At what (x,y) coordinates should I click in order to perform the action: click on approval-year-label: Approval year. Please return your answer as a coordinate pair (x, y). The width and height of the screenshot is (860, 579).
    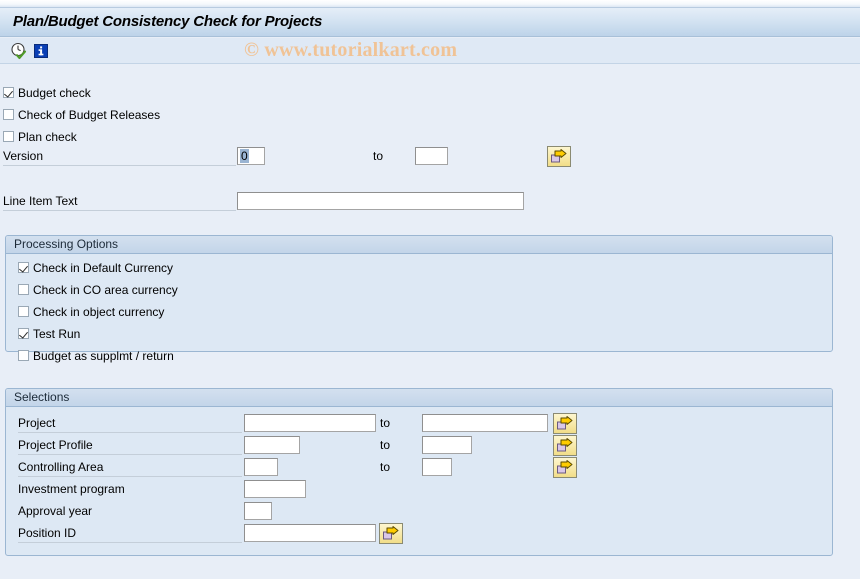
    Looking at the image, I should click on (55, 511).